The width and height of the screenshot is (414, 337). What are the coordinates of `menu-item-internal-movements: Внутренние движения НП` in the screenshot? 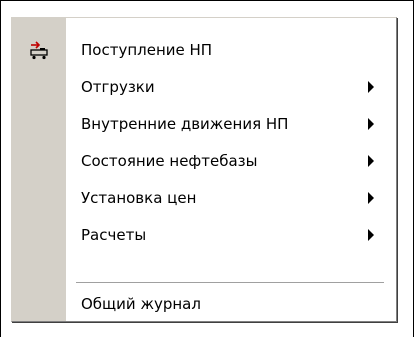 It's located at (204, 124).